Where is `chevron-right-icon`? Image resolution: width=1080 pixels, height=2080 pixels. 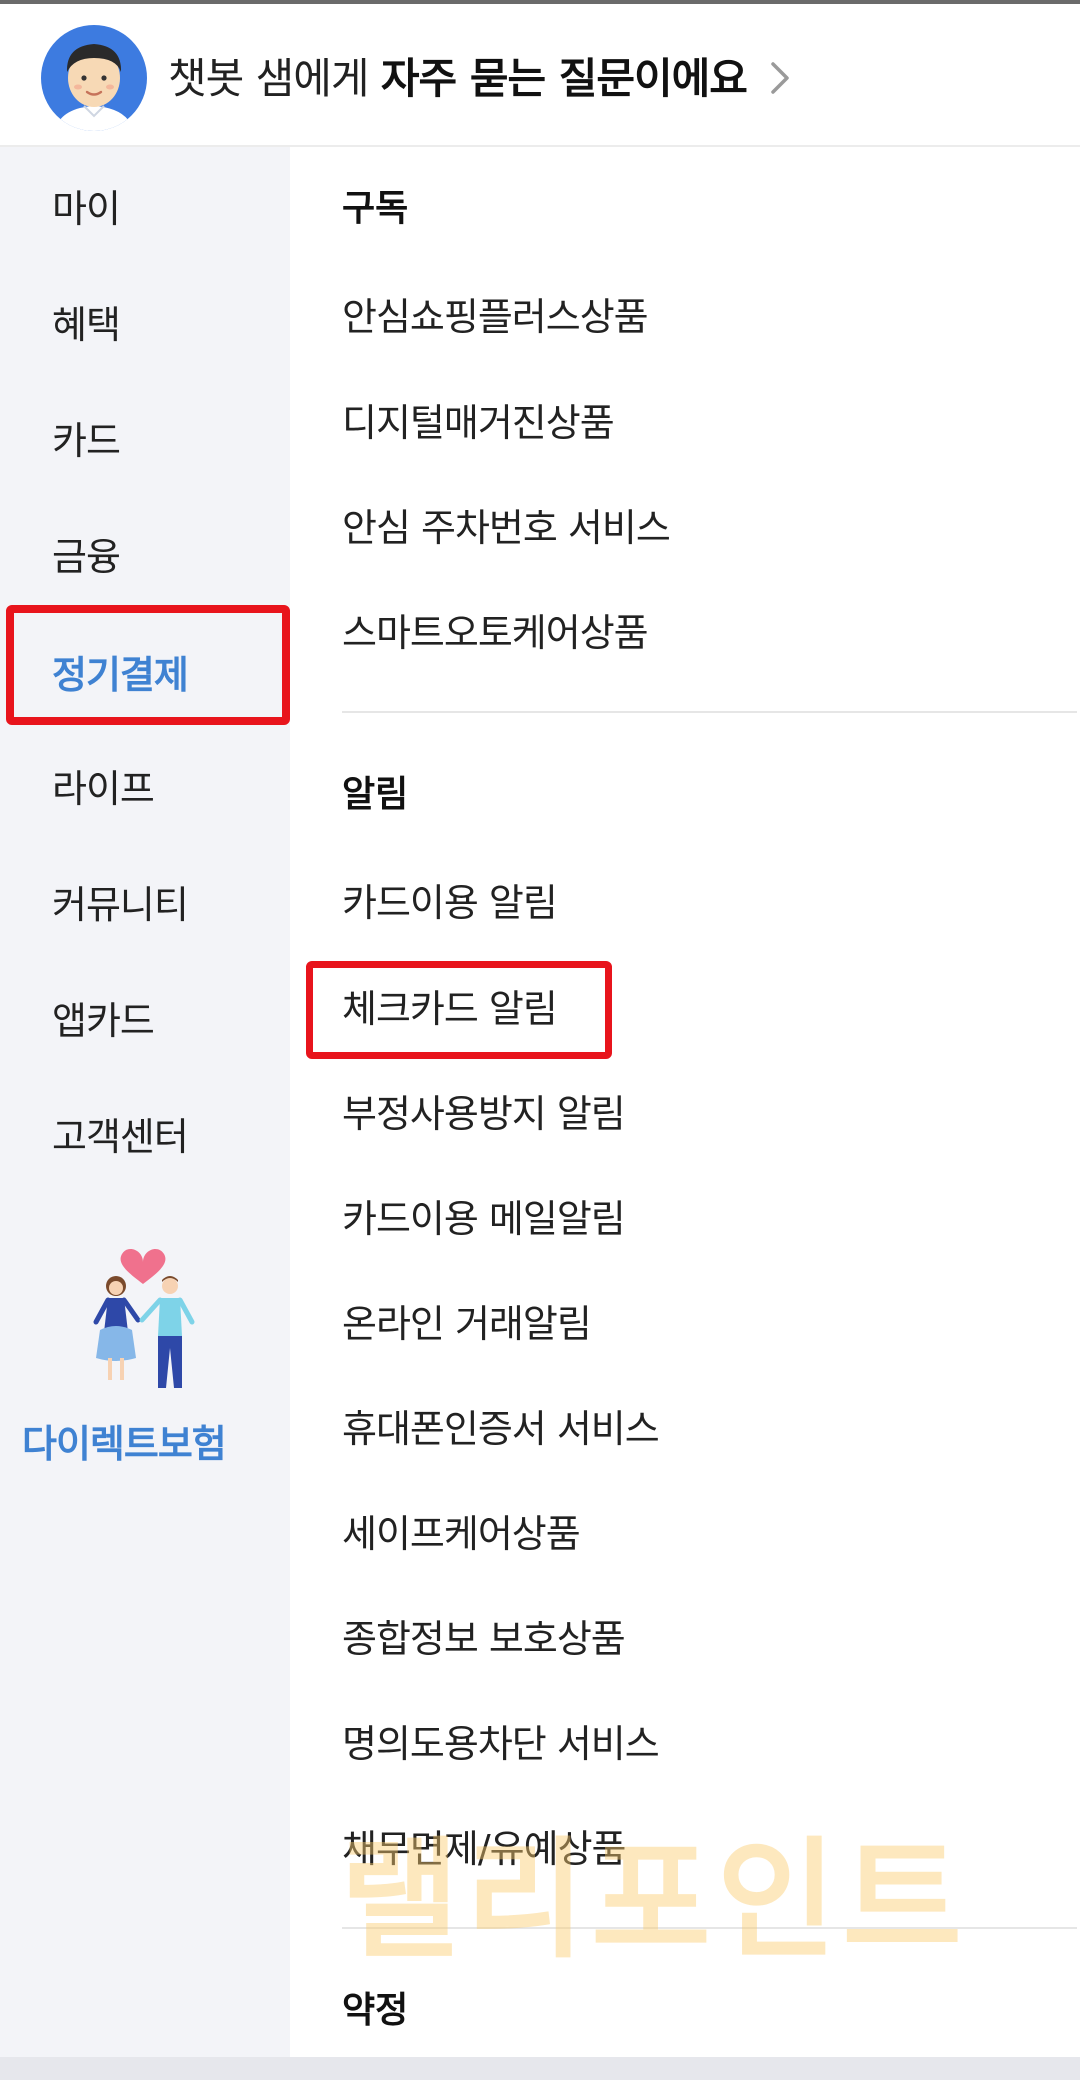 chevron-right-icon is located at coordinates (780, 78).